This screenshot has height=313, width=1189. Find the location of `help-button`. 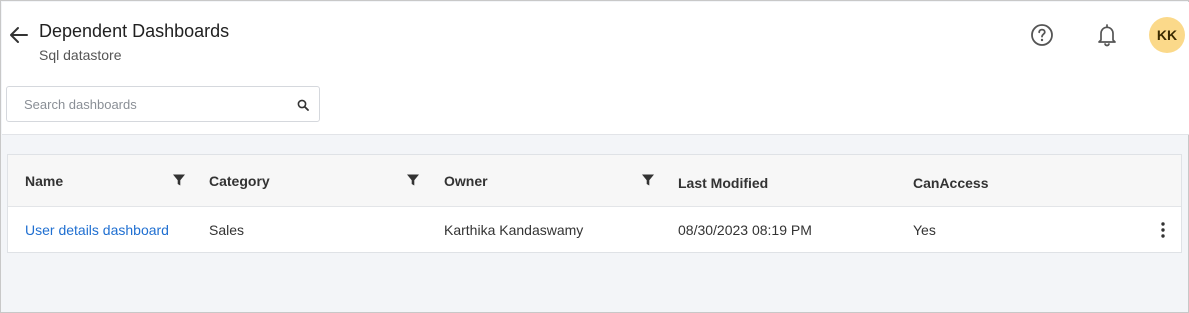

help-button is located at coordinates (1042, 35).